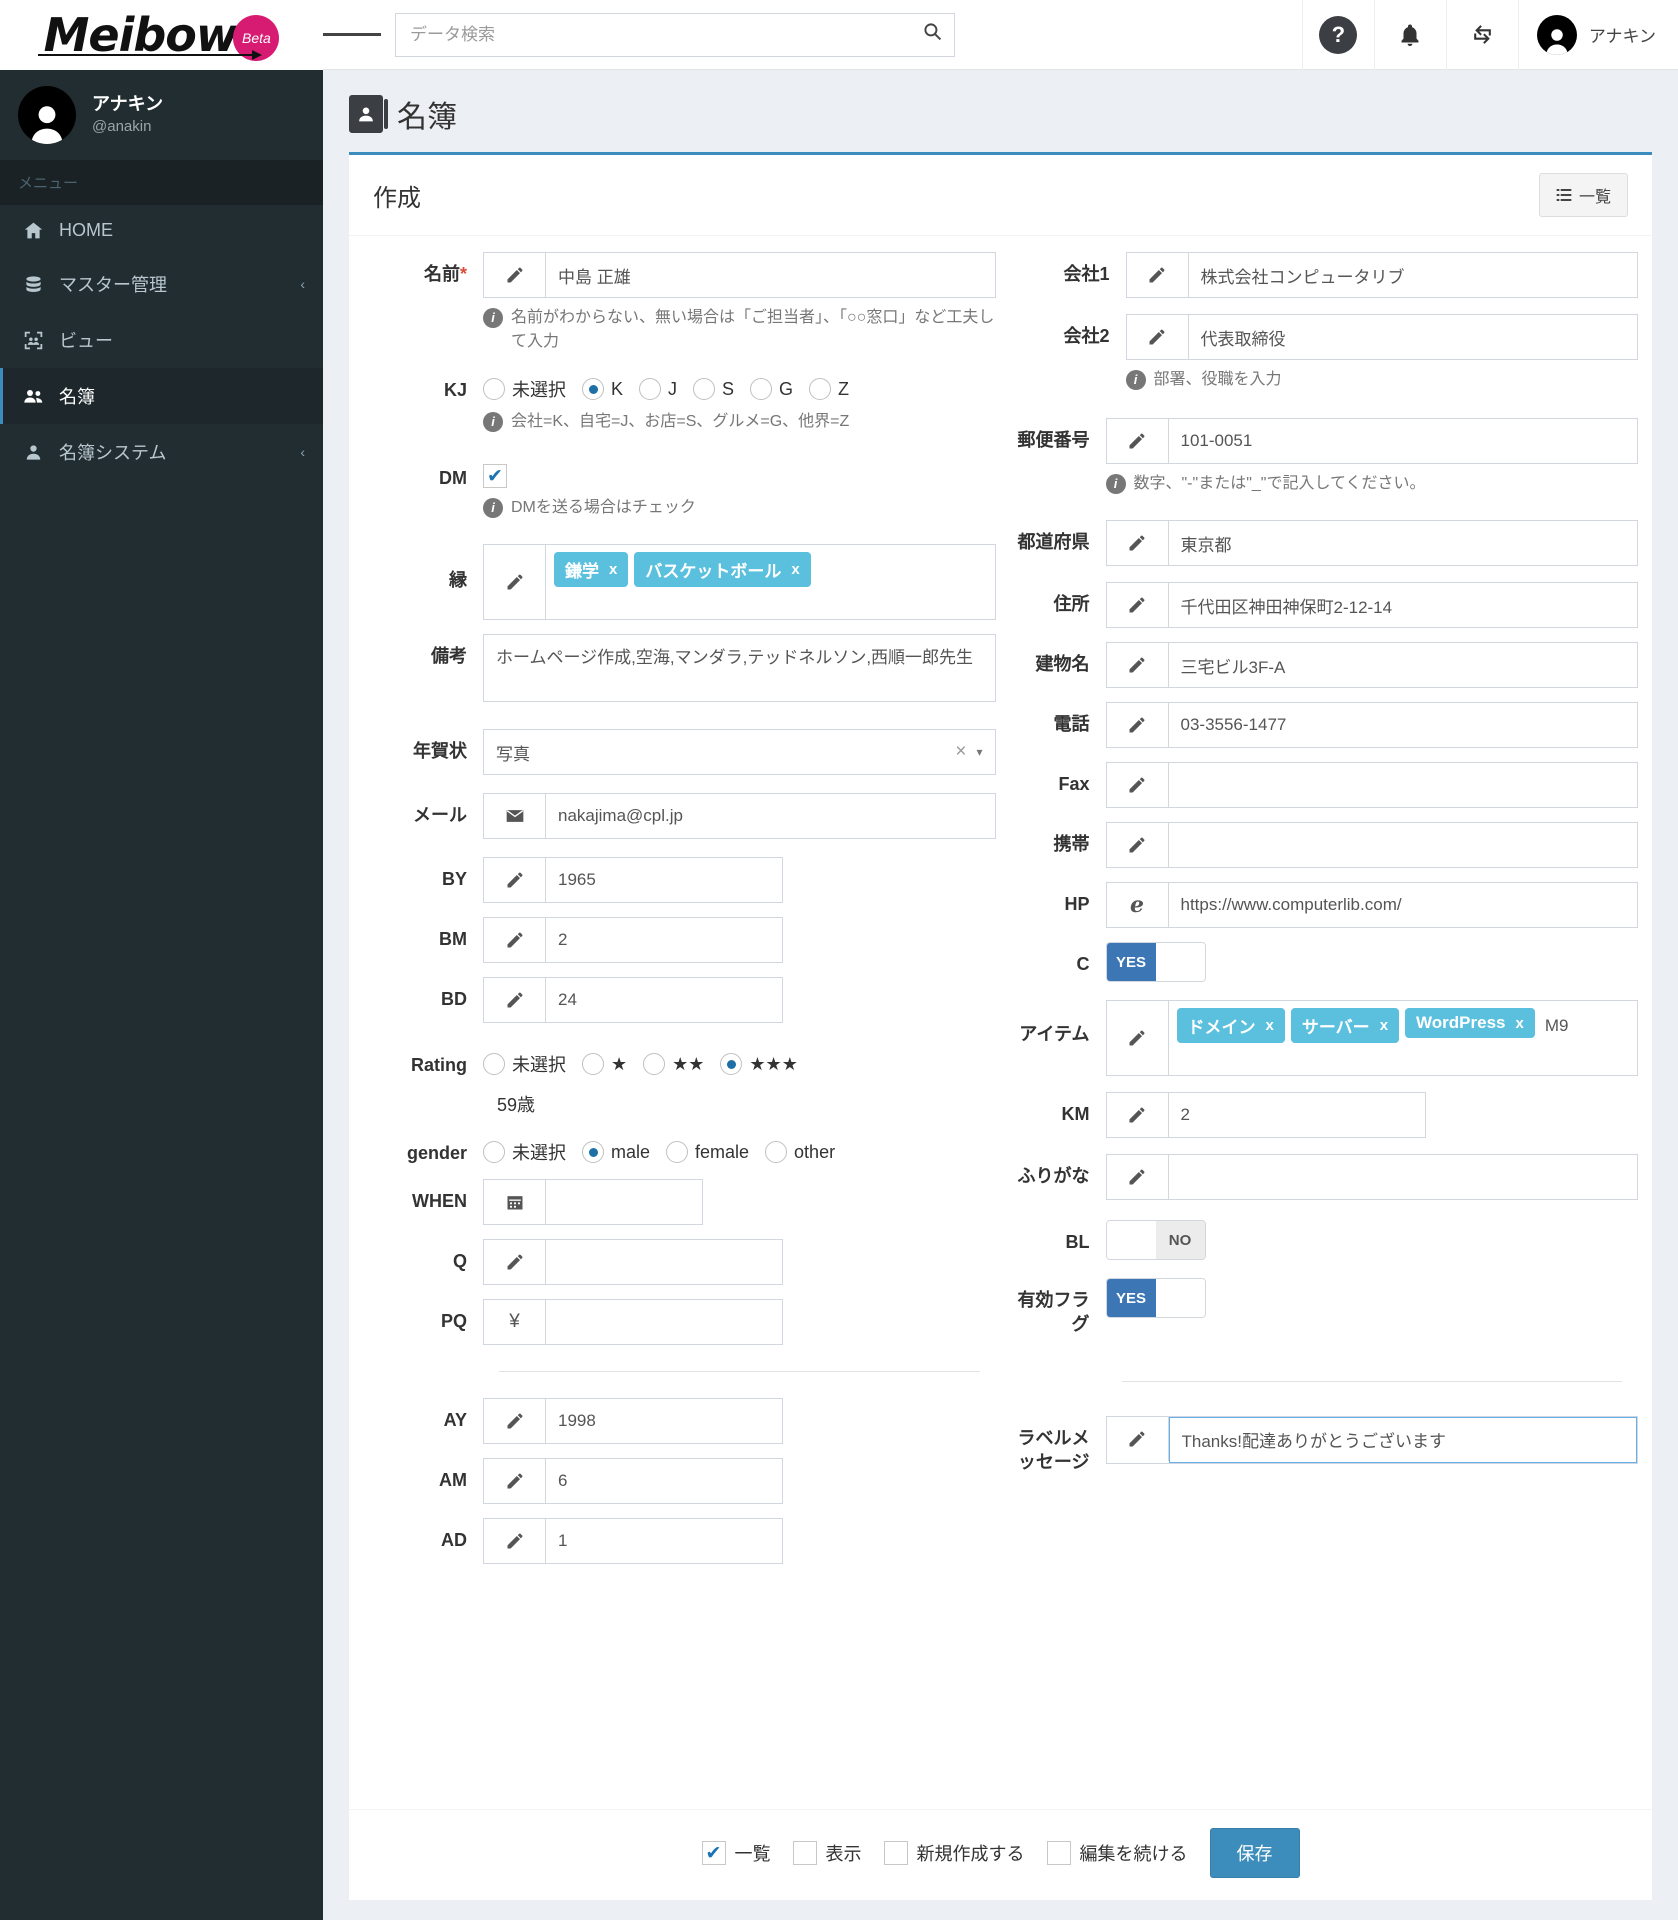 This screenshot has width=1678, height=1920. What do you see at coordinates (1412, 337) in the screenshot?
I see `company2-input` at bounding box center [1412, 337].